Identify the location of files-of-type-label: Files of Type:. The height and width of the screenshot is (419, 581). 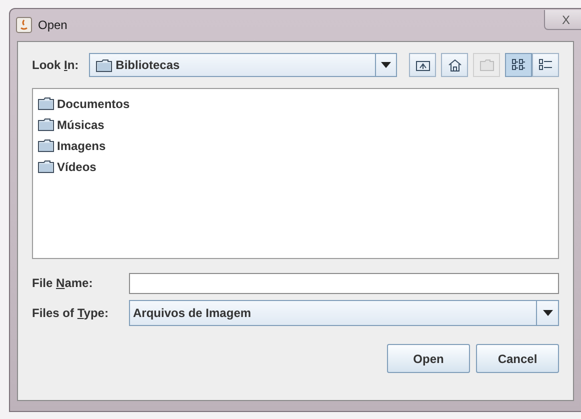
(70, 313).